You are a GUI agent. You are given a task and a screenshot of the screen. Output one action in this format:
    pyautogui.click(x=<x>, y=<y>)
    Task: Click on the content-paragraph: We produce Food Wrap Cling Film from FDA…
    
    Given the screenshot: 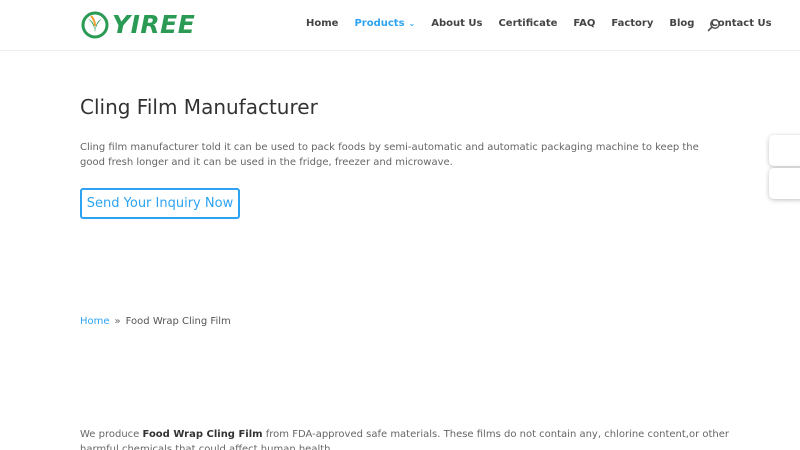 What is the action you would take?
    pyautogui.click(x=405, y=438)
    